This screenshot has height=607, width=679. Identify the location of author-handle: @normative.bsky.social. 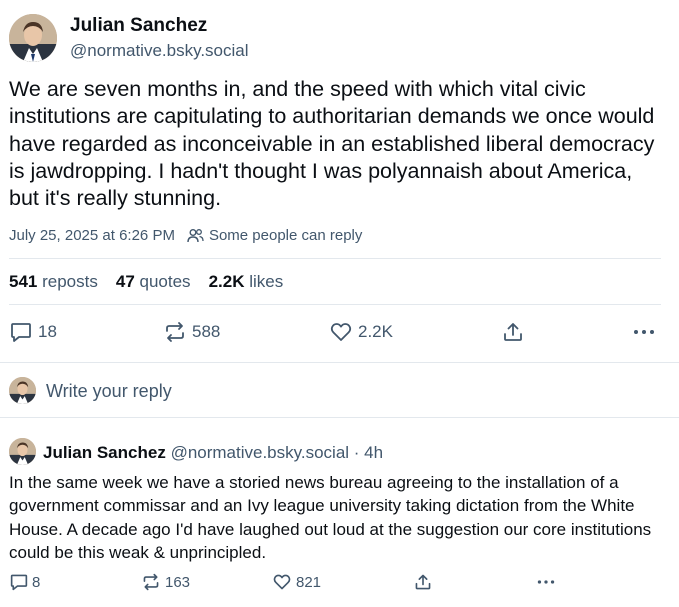
(159, 51).